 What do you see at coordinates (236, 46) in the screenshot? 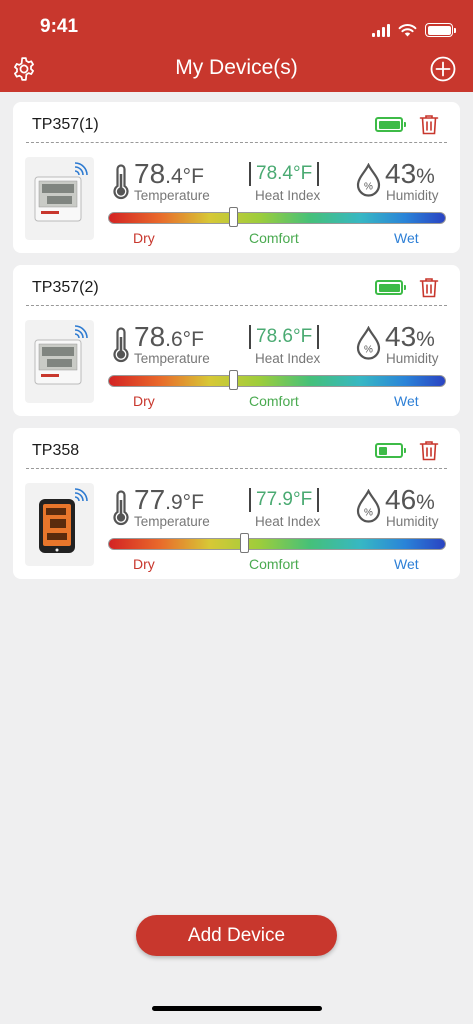
I see `app-header: 9:41 My Device(s)` at bounding box center [236, 46].